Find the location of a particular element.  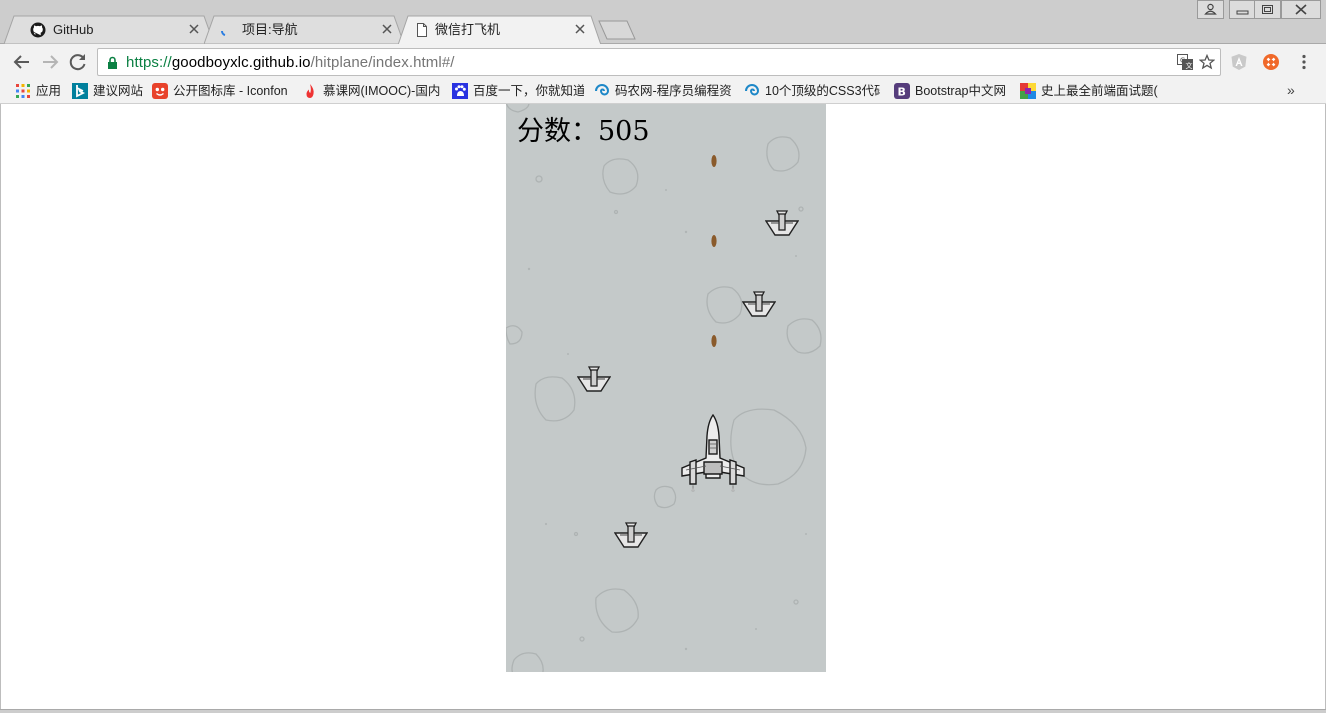

close-window-icon is located at coordinates (1301, 9).